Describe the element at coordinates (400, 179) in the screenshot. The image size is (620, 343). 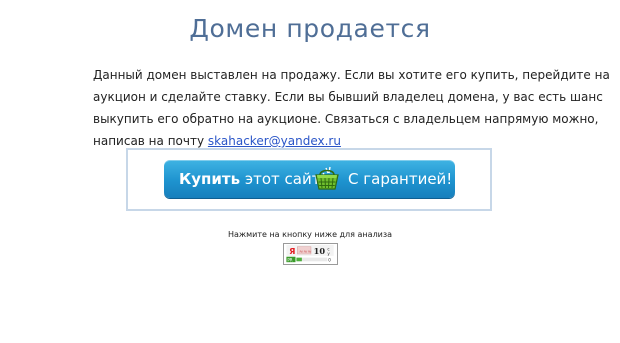
I see `guarantee-label: С гарантией!` at that location.